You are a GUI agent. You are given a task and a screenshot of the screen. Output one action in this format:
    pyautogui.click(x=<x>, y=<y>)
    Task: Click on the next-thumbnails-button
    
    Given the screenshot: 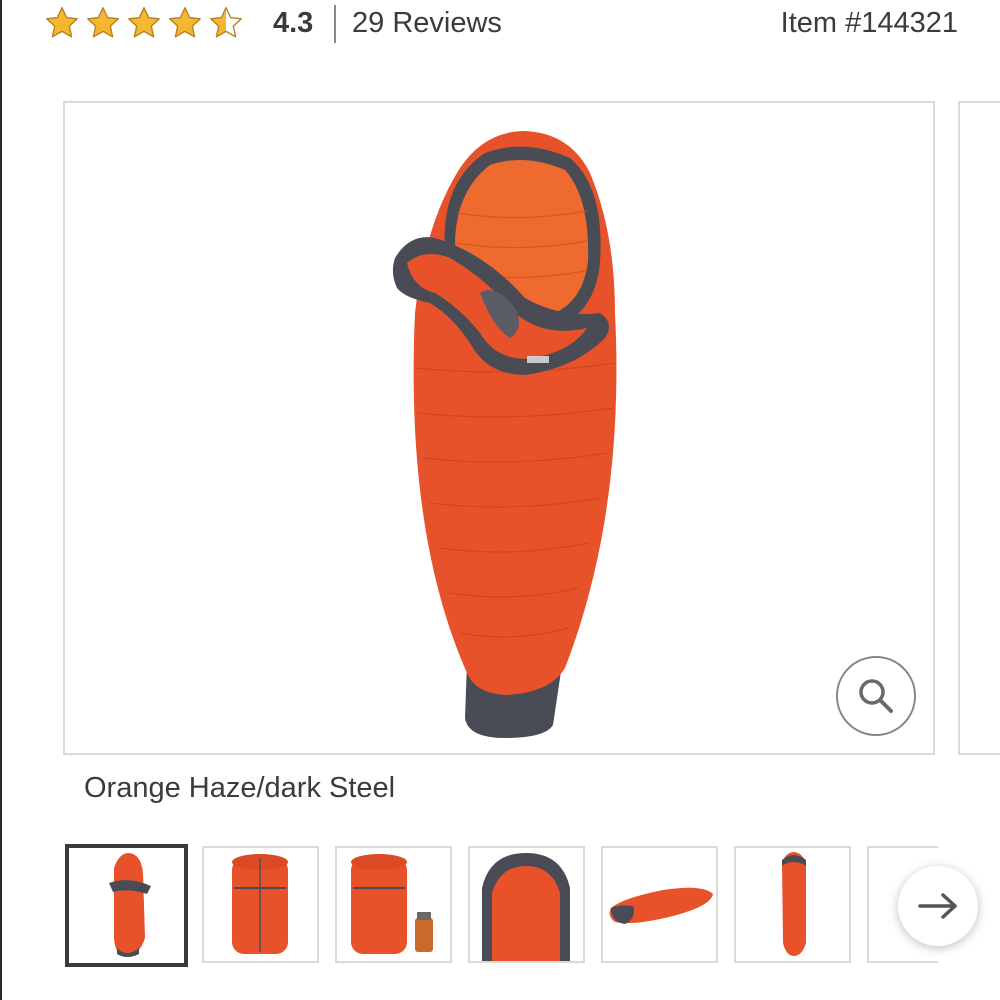 What is the action you would take?
    pyautogui.click(x=938, y=906)
    